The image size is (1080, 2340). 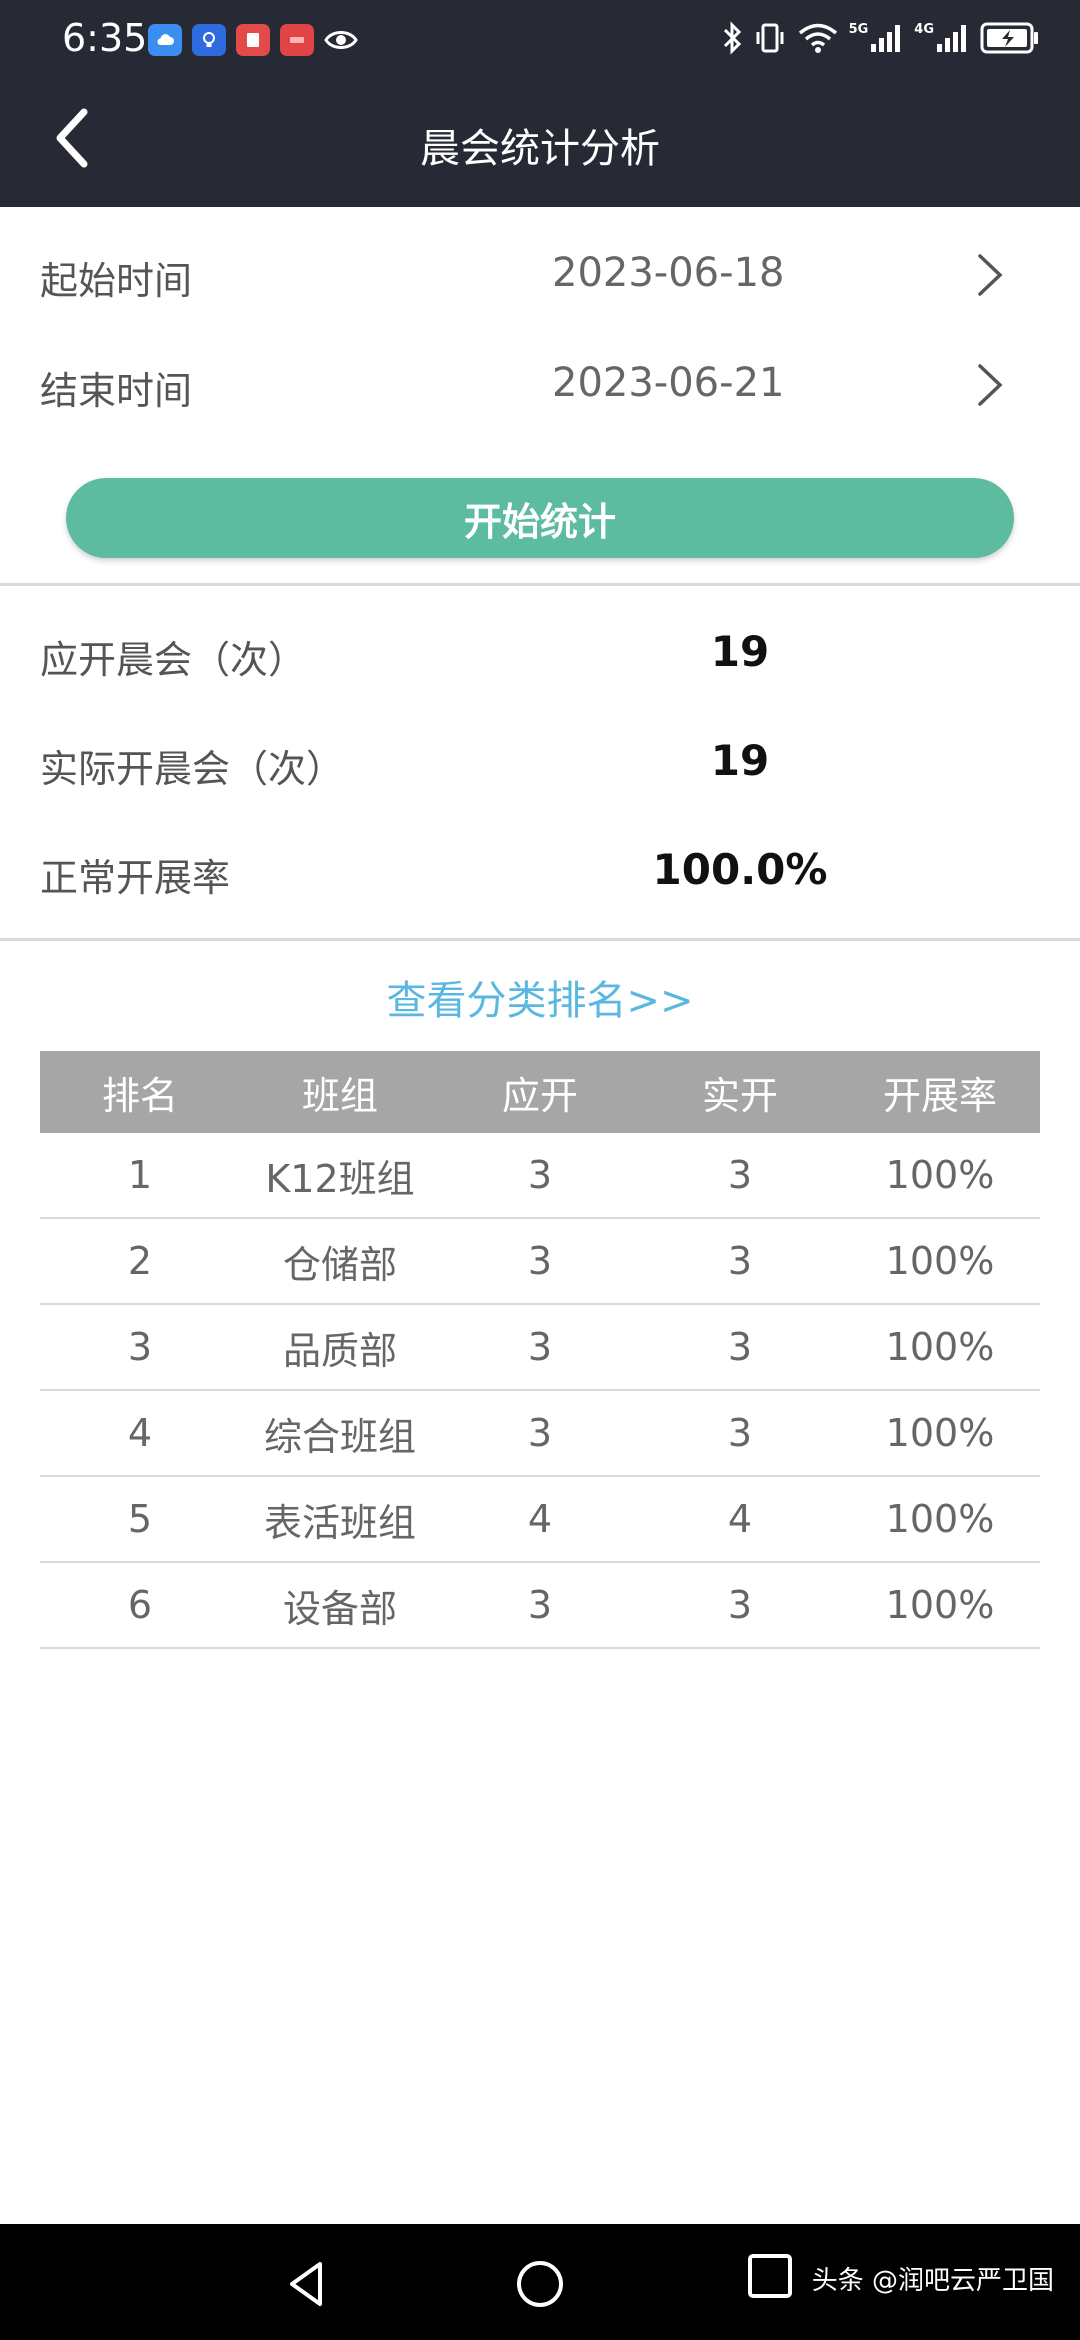 What do you see at coordinates (308, 2284) in the screenshot?
I see `nav-back-icon` at bounding box center [308, 2284].